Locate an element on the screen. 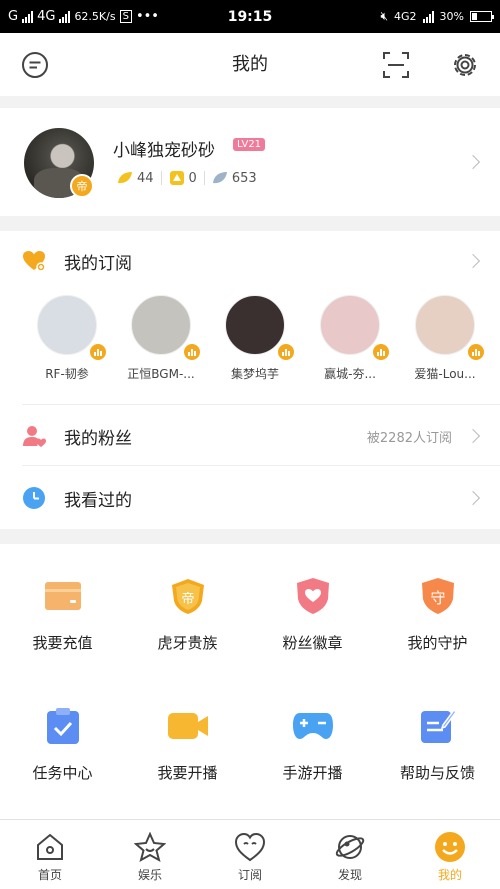  task-center-label: 任务中心 is located at coordinates (62, 773).